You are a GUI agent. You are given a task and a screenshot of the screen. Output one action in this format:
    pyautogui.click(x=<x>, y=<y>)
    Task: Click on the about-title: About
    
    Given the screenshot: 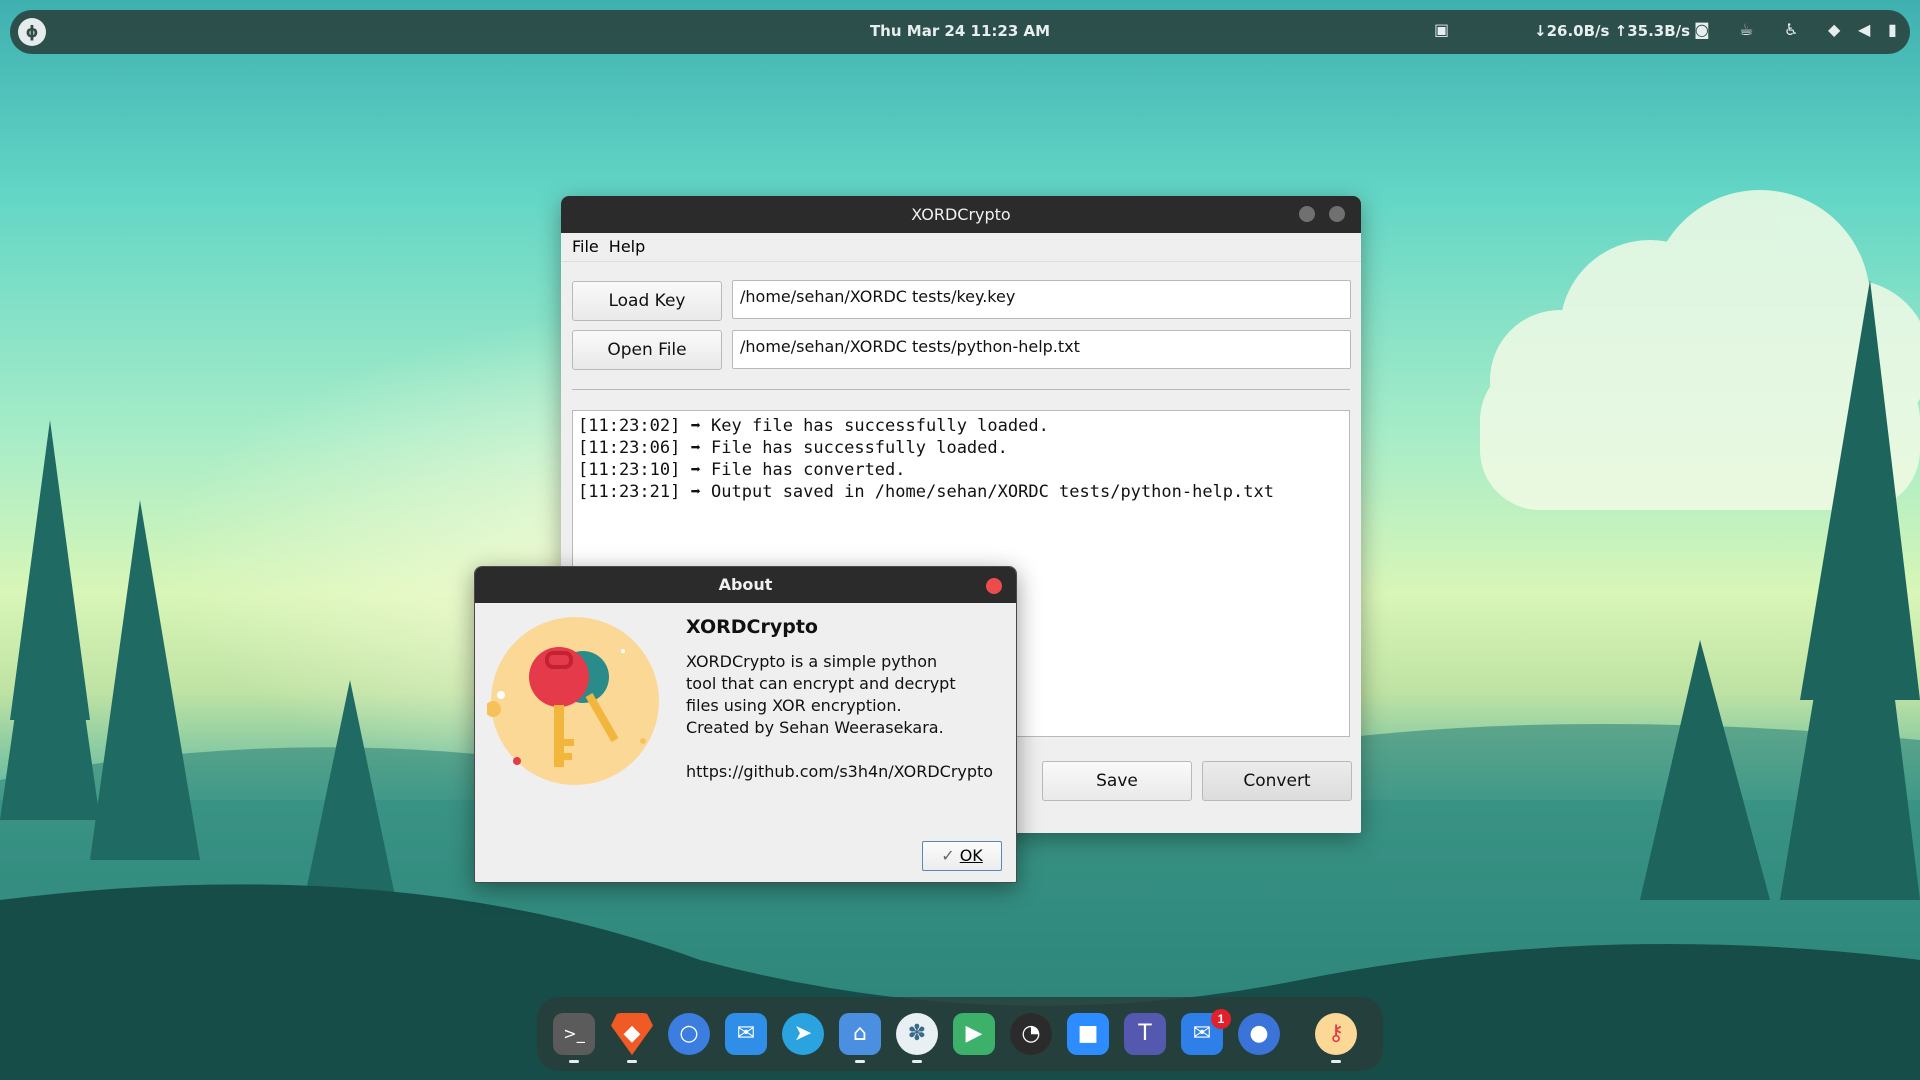 What is the action you would take?
    pyautogui.click(x=745, y=584)
    